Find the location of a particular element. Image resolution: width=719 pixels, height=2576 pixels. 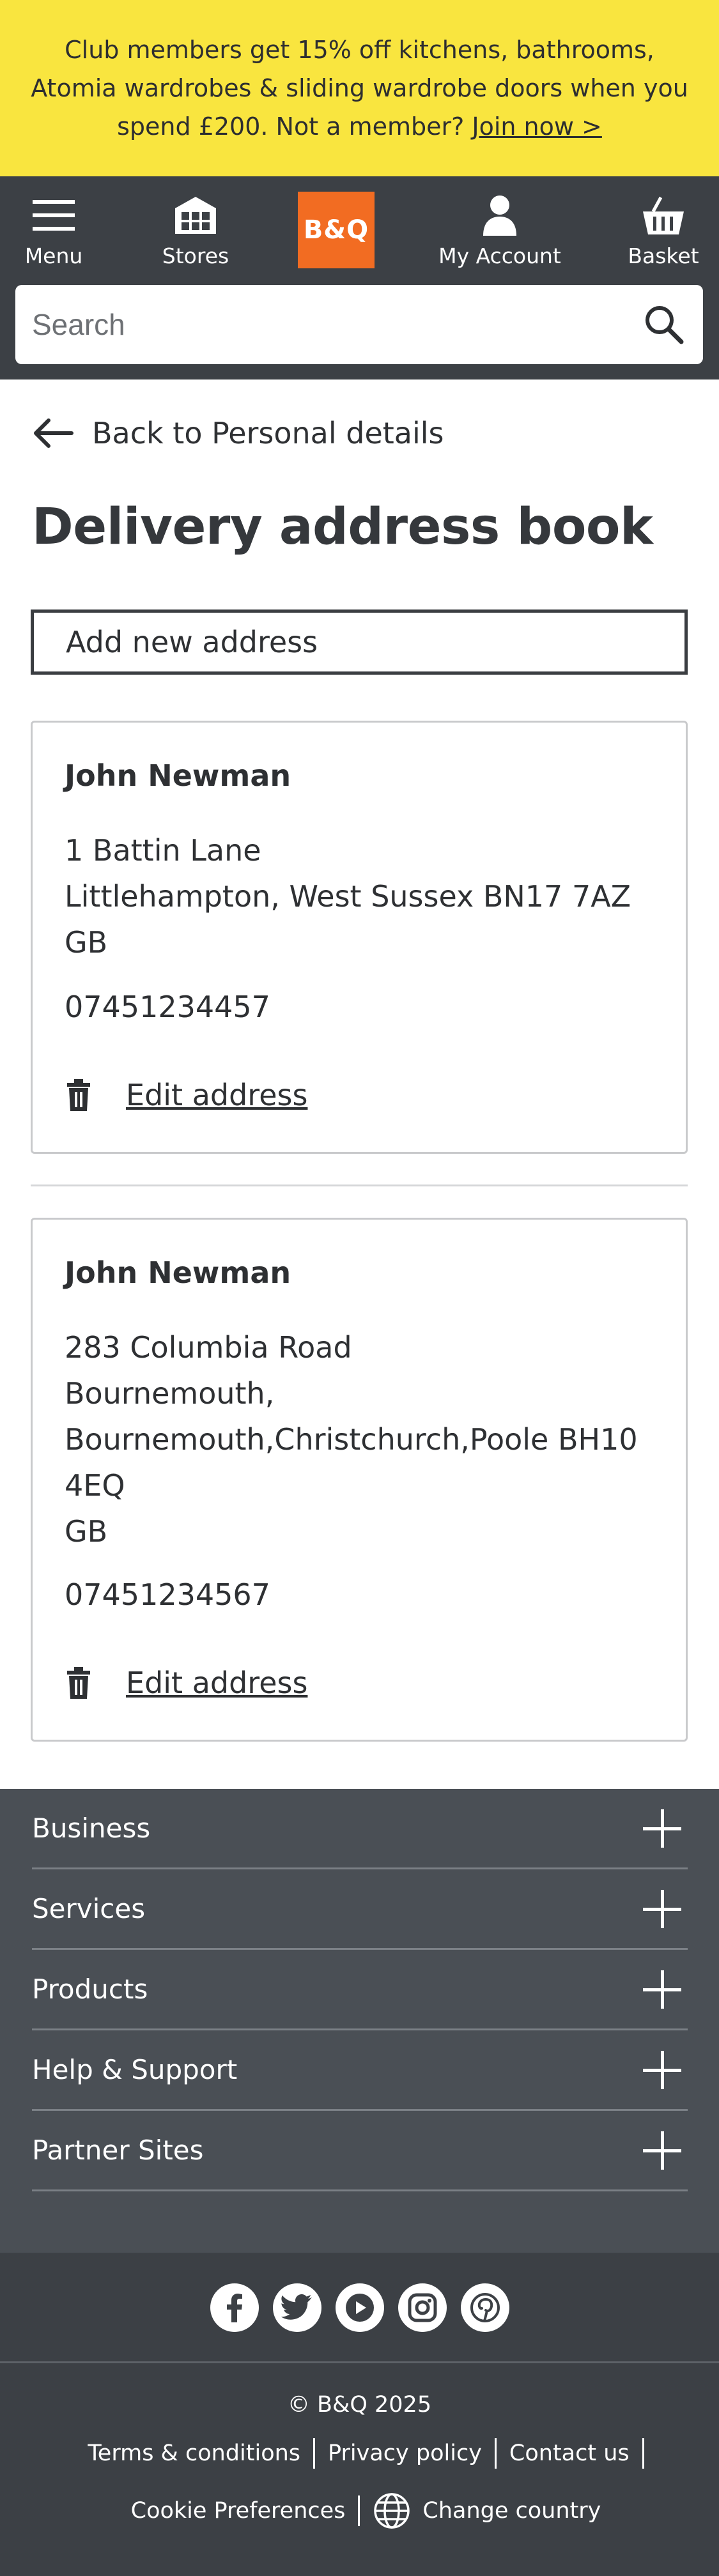

footer-section-services: Services is located at coordinates (360, 1909).